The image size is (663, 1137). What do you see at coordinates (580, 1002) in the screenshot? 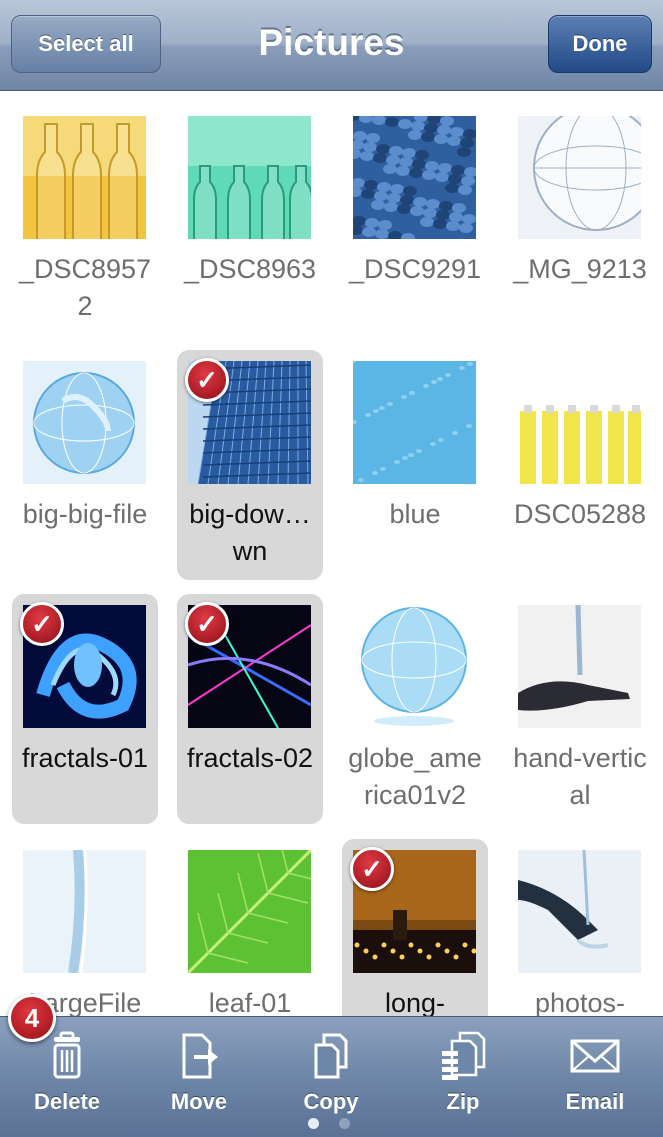
I see `picture-label: photos-` at bounding box center [580, 1002].